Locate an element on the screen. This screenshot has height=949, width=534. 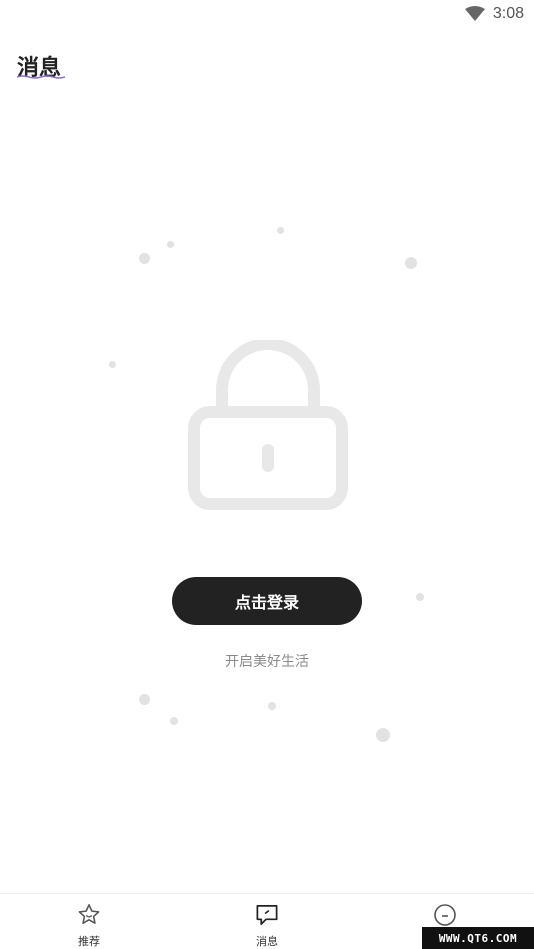
title-underline is located at coordinates (41, 77).